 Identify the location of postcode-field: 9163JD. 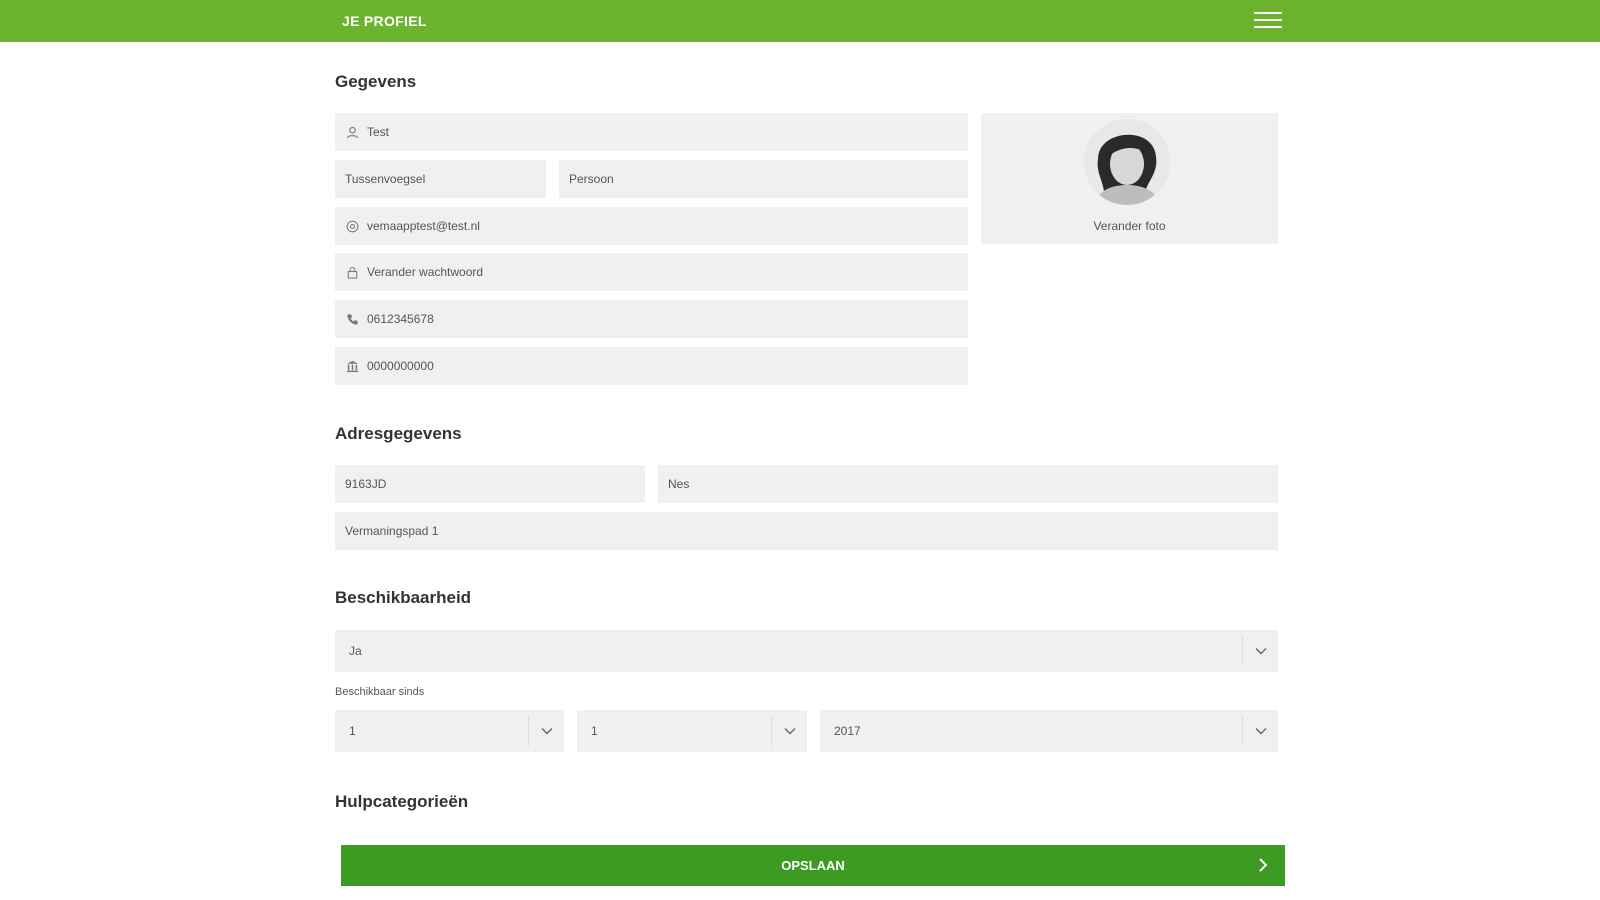
(490, 484).